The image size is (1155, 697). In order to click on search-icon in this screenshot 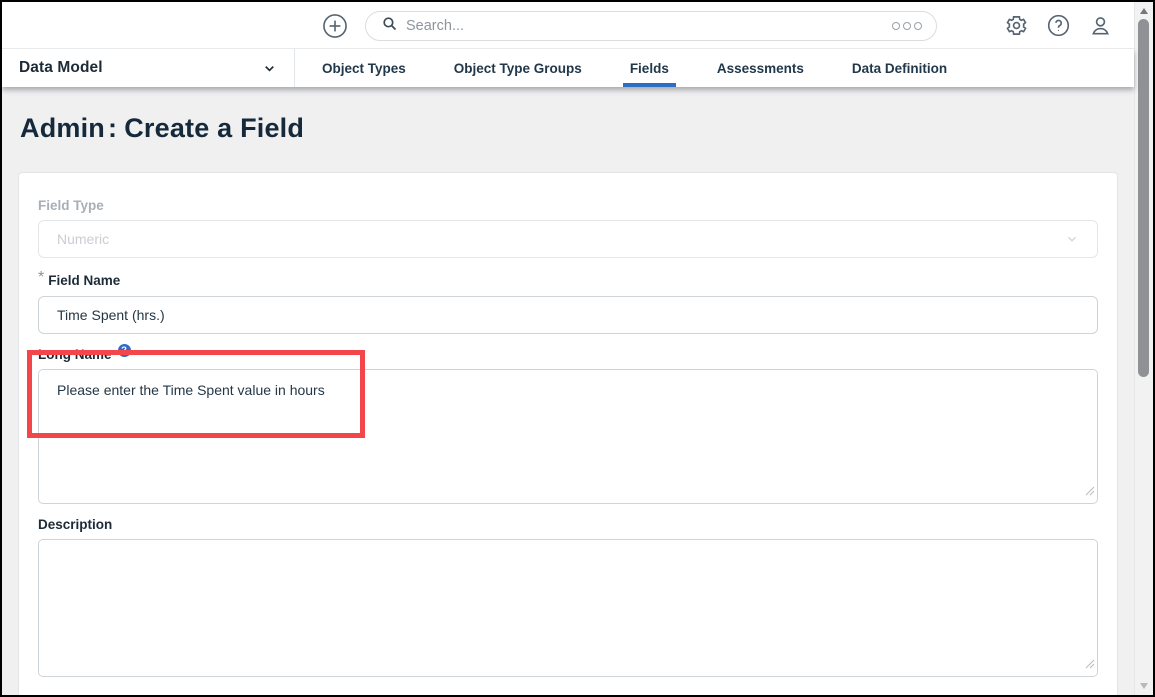, I will do `click(389, 26)`.